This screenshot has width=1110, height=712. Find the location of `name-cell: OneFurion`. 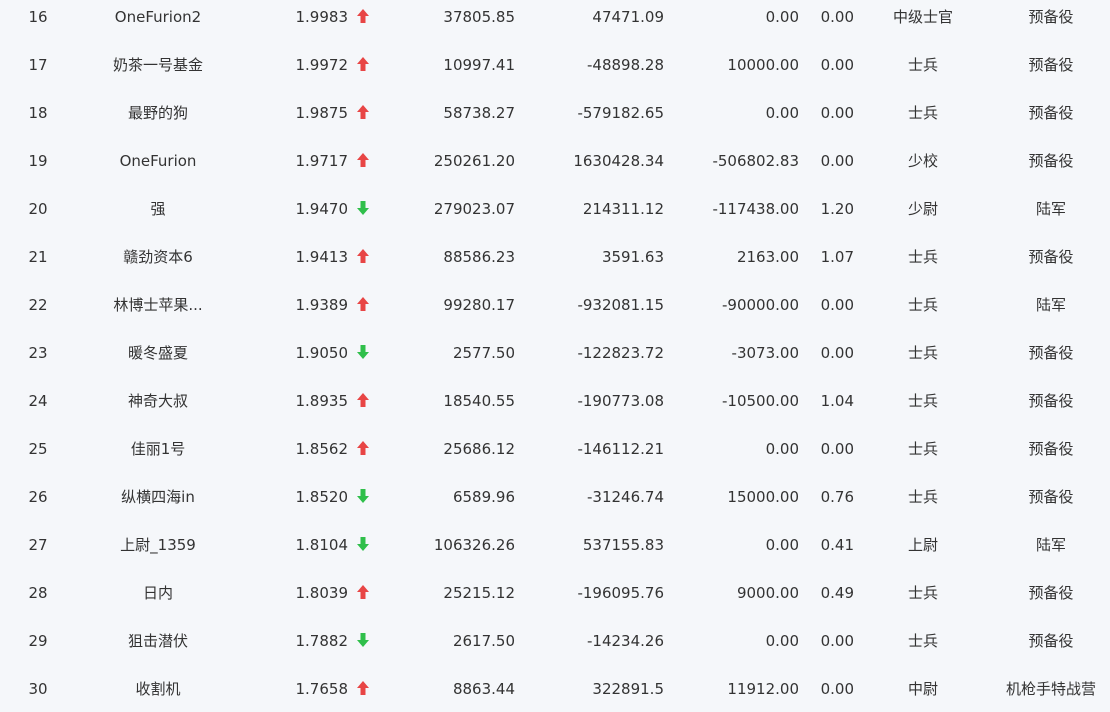

name-cell: OneFurion is located at coordinates (158, 161).